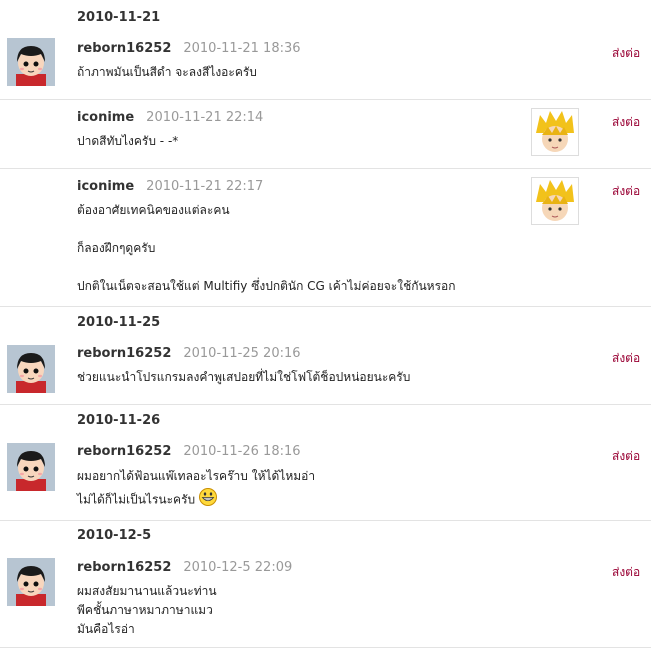 This screenshot has height=650, width=651. I want to click on comment-text: ปาดสีทับไงครับ - -*, so click(127, 141).